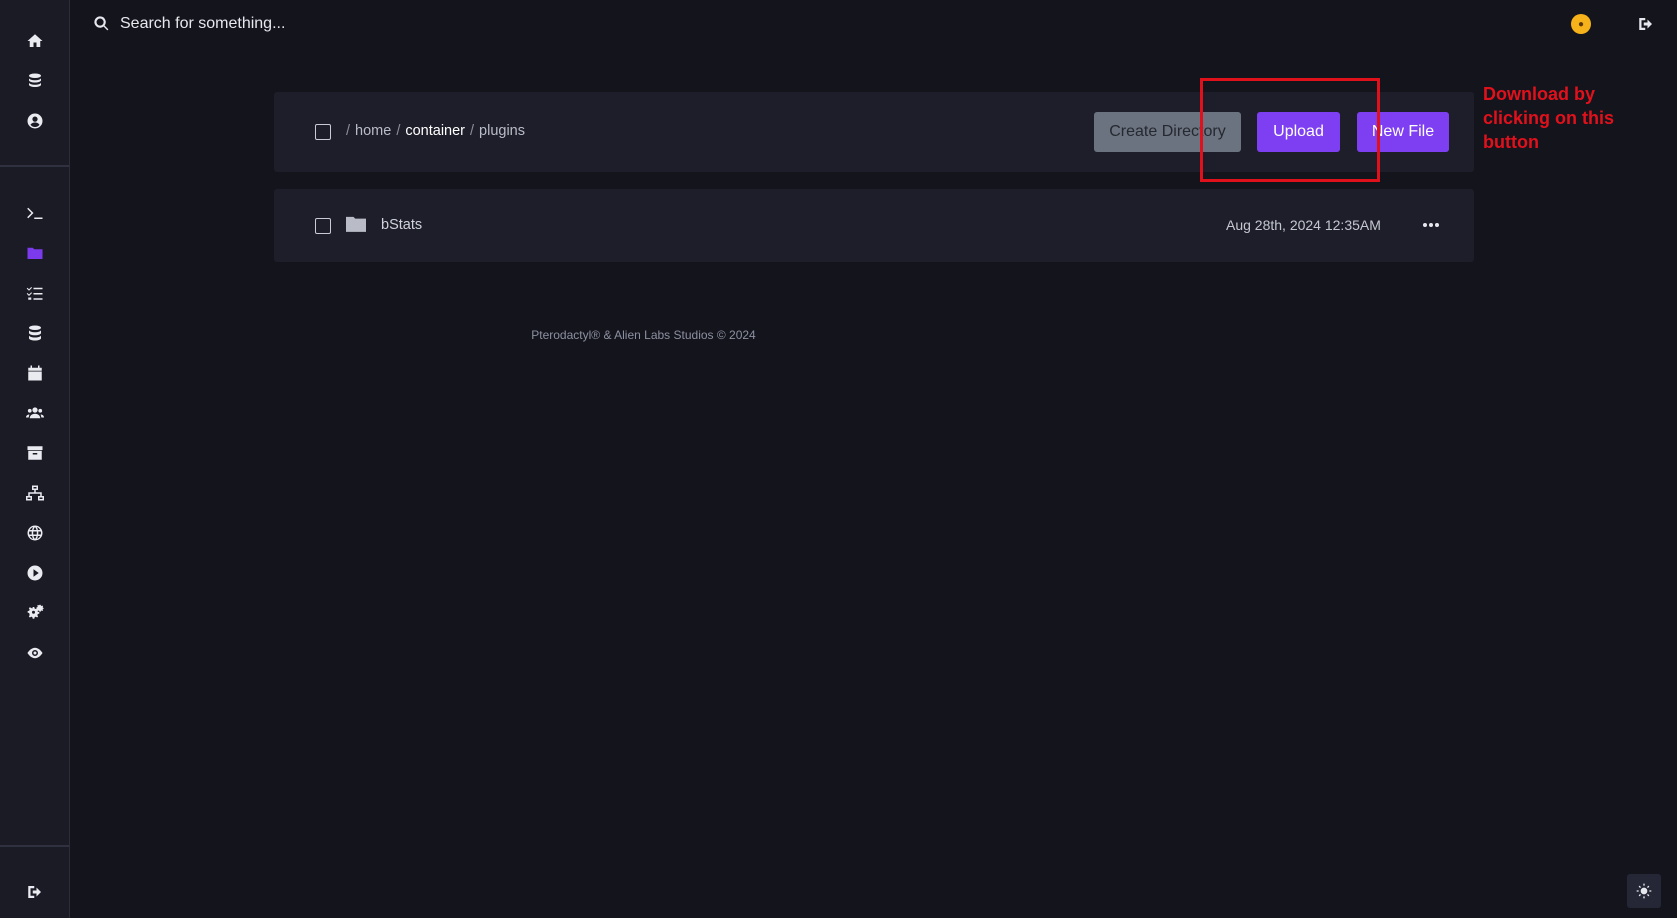  What do you see at coordinates (34, 373) in the screenshot?
I see `schedules-icon` at bounding box center [34, 373].